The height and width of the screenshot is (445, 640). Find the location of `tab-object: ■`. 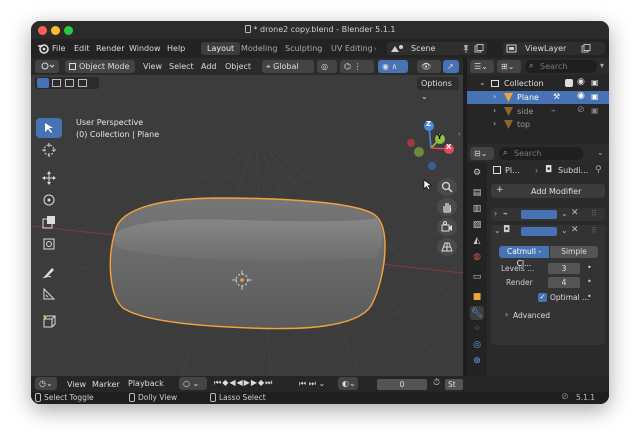

tab-object: ■ is located at coordinates (477, 297).